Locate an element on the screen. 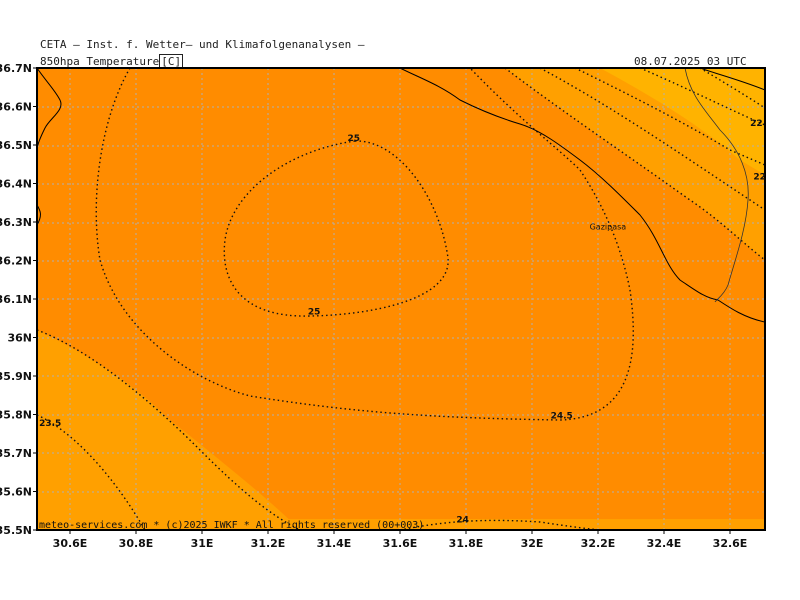 The image size is (800, 600). lon-label: 32.4E is located at coordinates (664, 543).